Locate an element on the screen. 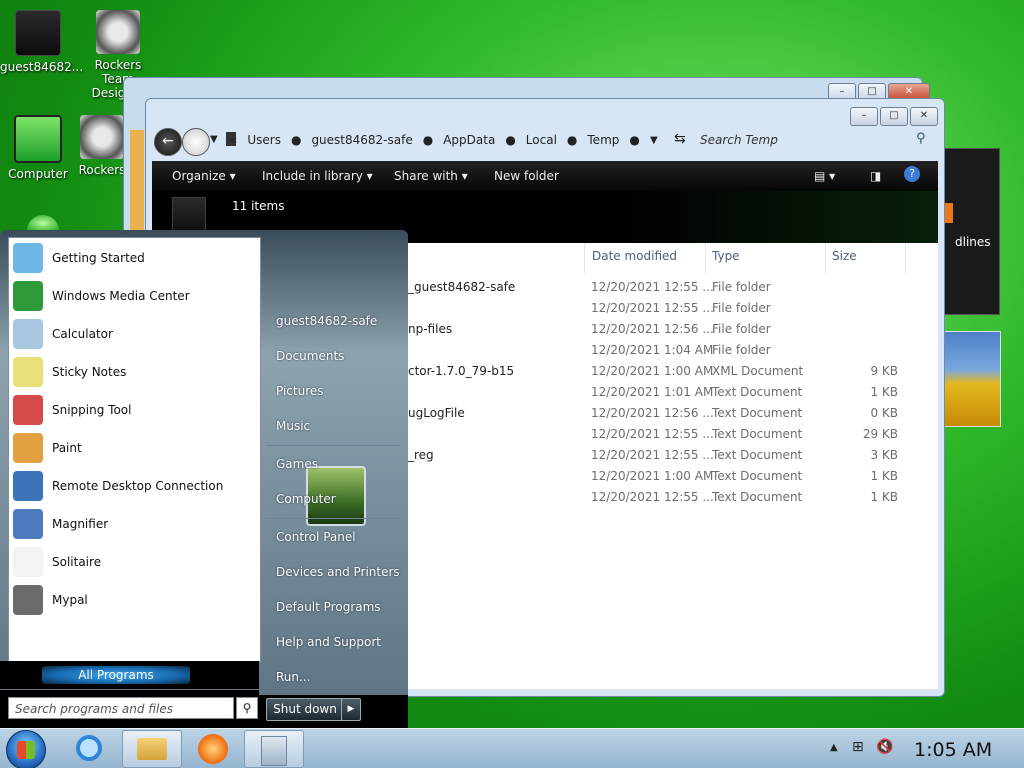 This screenshot has height=768, width=1024. start-program-label: Snipping Tool is located at coordinates (92, 410).